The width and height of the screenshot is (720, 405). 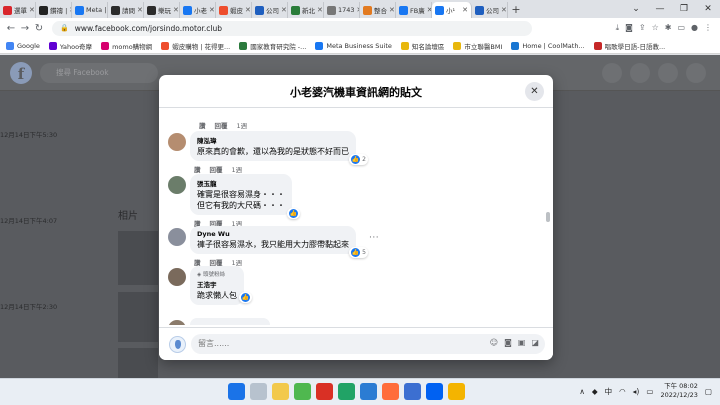 I want to click on browser-tab: 選單 ✕, so click(x=18, y=10).